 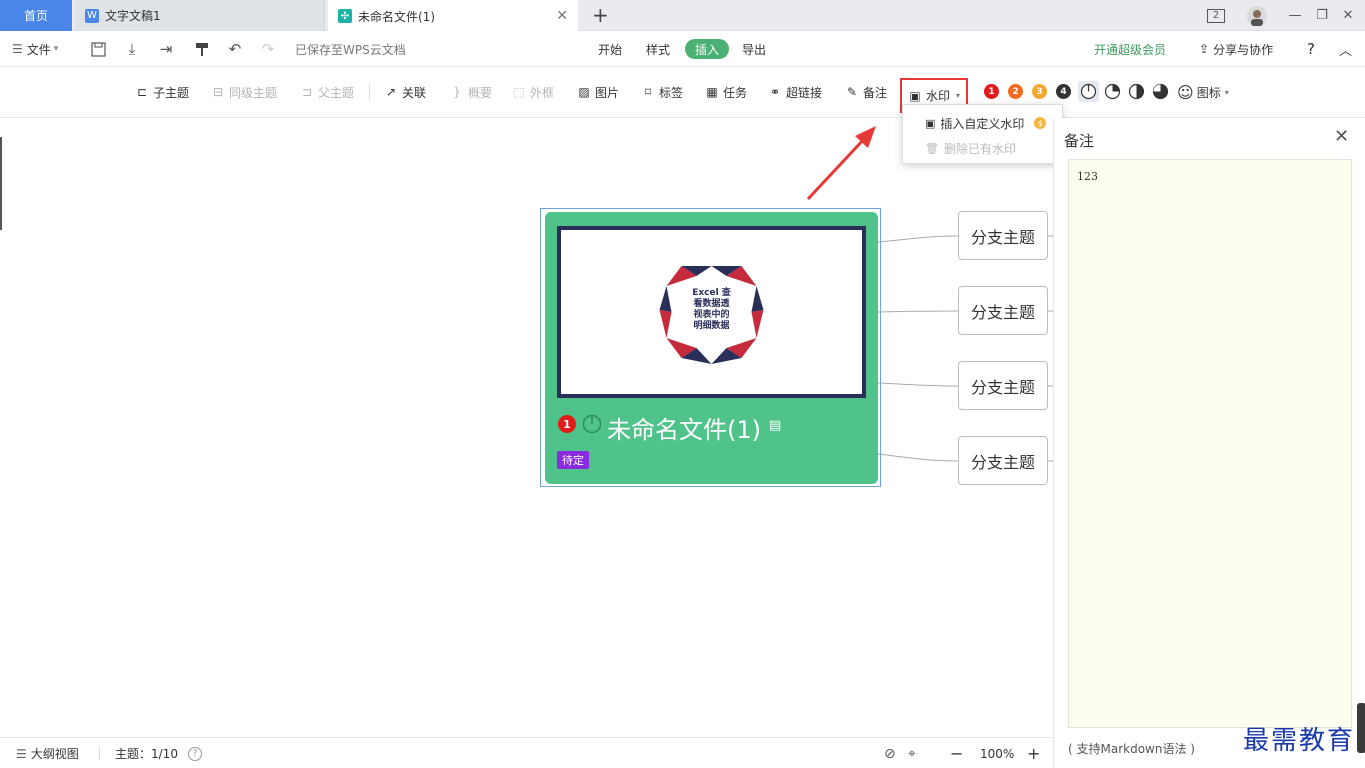 I want to click on collapse-ribbon-icon: ︿, so click(x=1345, y=49).